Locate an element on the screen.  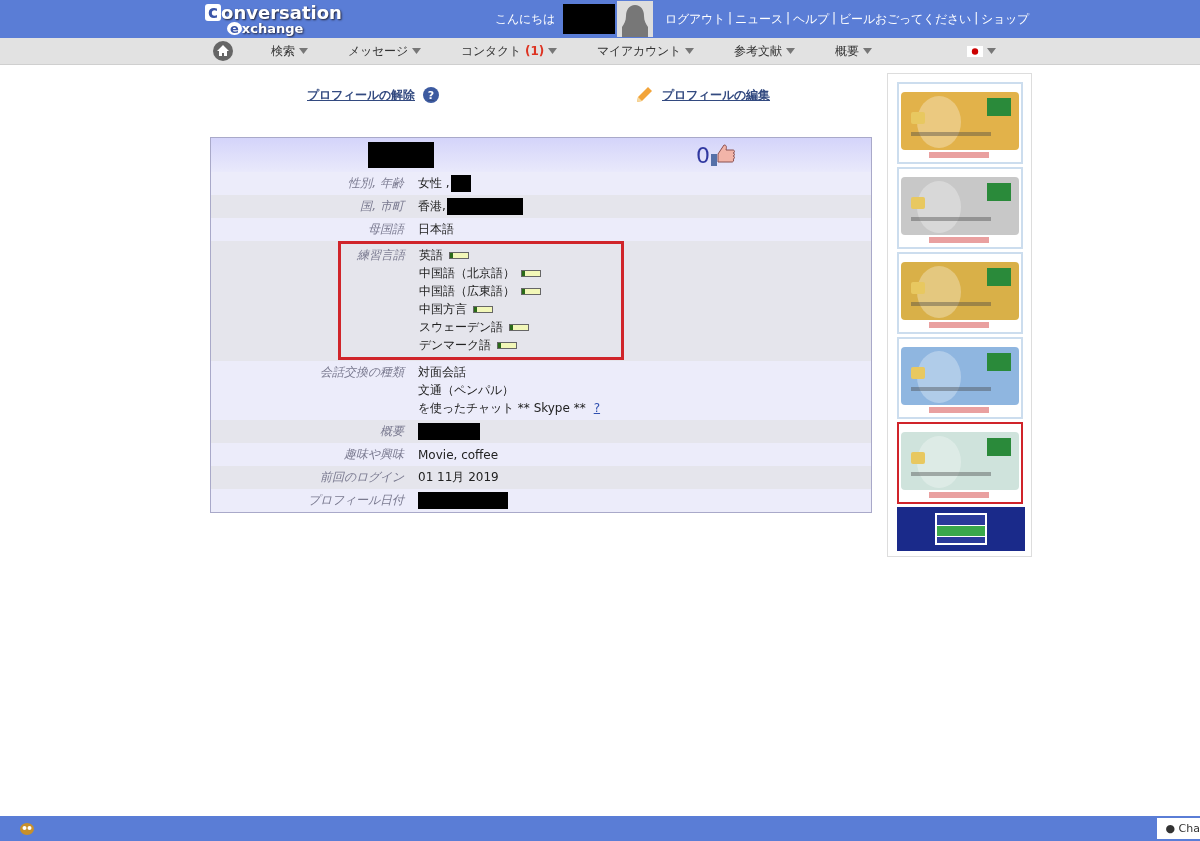
field-label: プロフィール日付 is located at coordinates (356, 500).